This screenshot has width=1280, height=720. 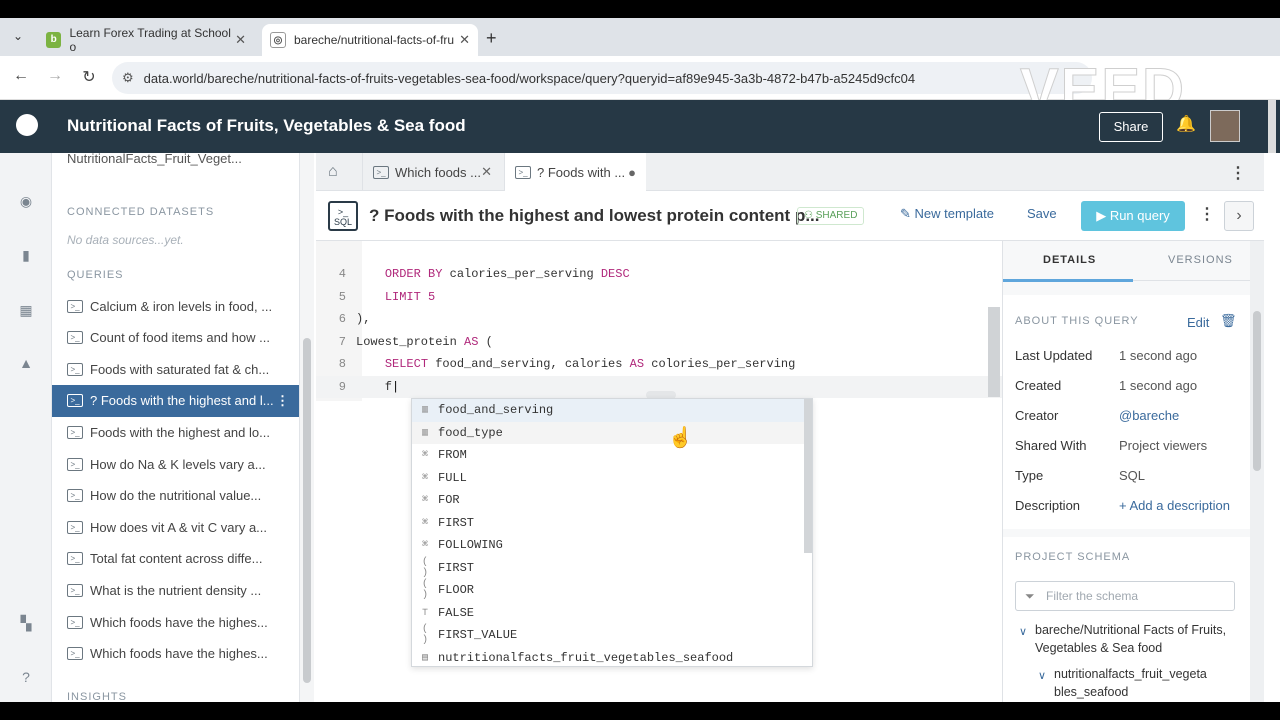 What do you see at coordinates (659, 274) in the screenshot?
I see `code-line: 4 ORDER BY calories_per_serving DESC` at bounding box center [659, 274].